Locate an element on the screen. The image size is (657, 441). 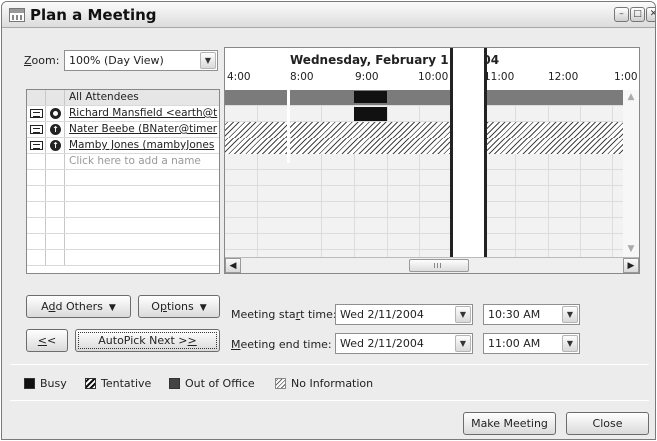
title-bar: Plan a Meeting – □ ✕ is located at coordinates (328, 15).